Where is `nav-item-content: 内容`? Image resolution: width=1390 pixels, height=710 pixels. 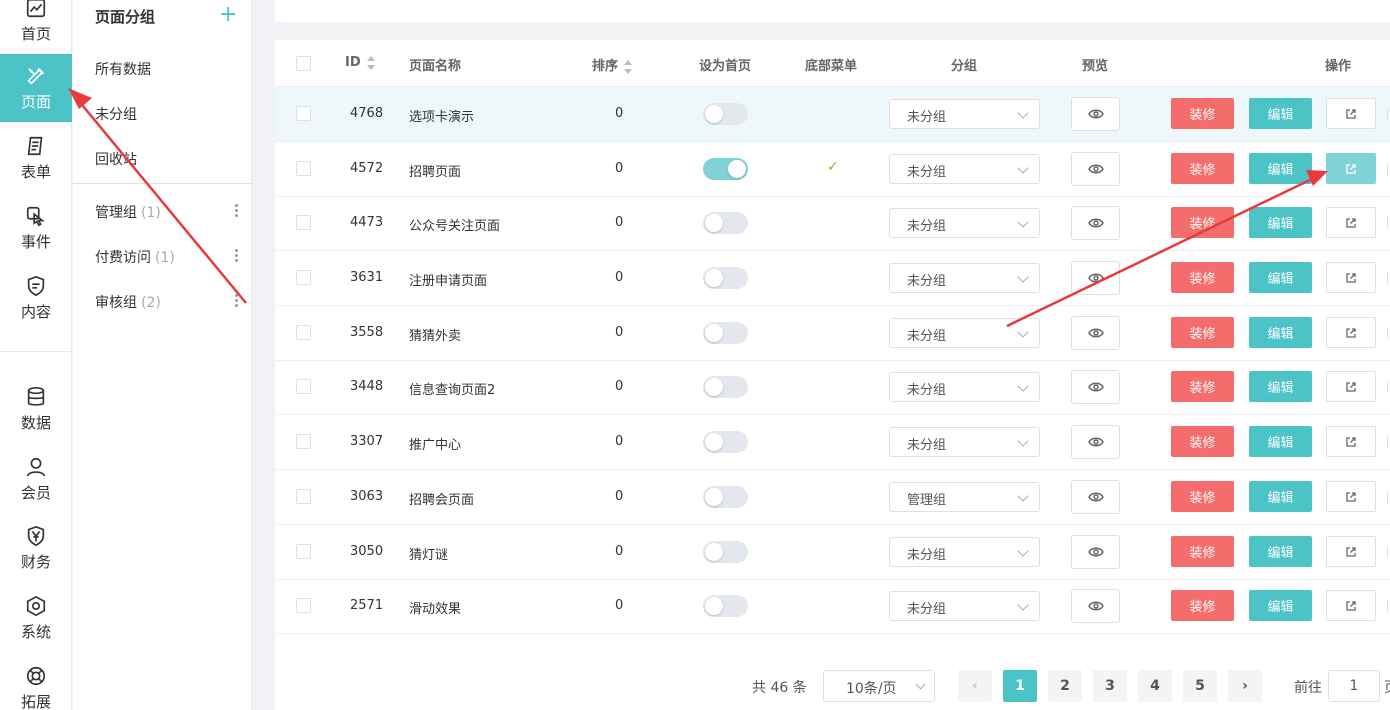
nav-item-content: 内容 is located at coordinates (36, 298).